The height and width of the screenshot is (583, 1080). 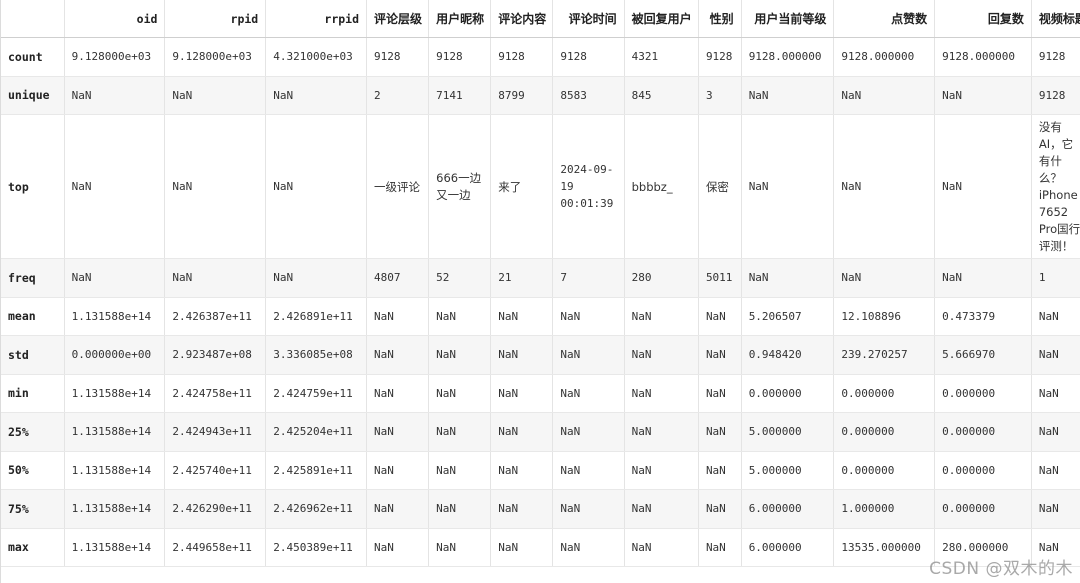 I want to click on table-cell: 1, so click(x=1055, y=278).